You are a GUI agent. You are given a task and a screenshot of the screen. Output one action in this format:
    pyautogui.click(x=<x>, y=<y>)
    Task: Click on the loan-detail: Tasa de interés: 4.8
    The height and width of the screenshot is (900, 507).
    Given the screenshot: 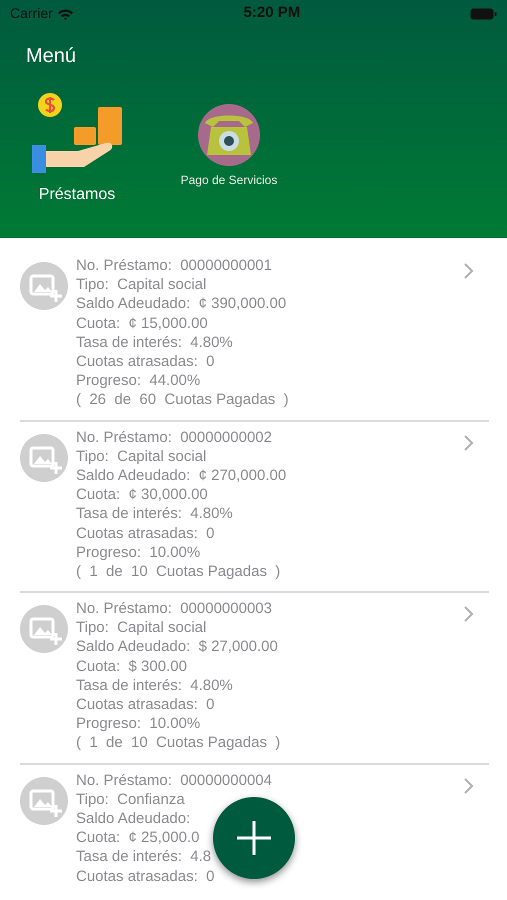 What is the action you would take?
    pyautogui.click(x=144, y=857)
    